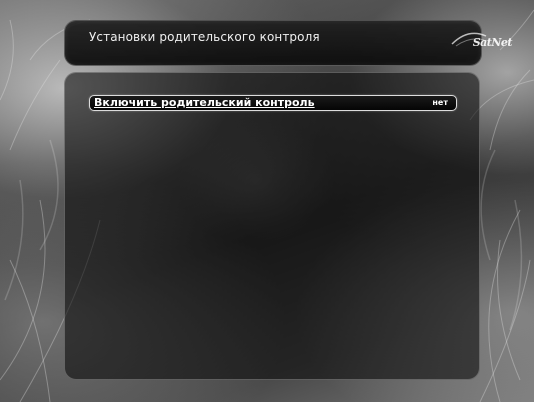  Describe the element at coordinates (204, 102) in the screenshot. I see `menu-item-label: Включить родительский контроль` at that location.